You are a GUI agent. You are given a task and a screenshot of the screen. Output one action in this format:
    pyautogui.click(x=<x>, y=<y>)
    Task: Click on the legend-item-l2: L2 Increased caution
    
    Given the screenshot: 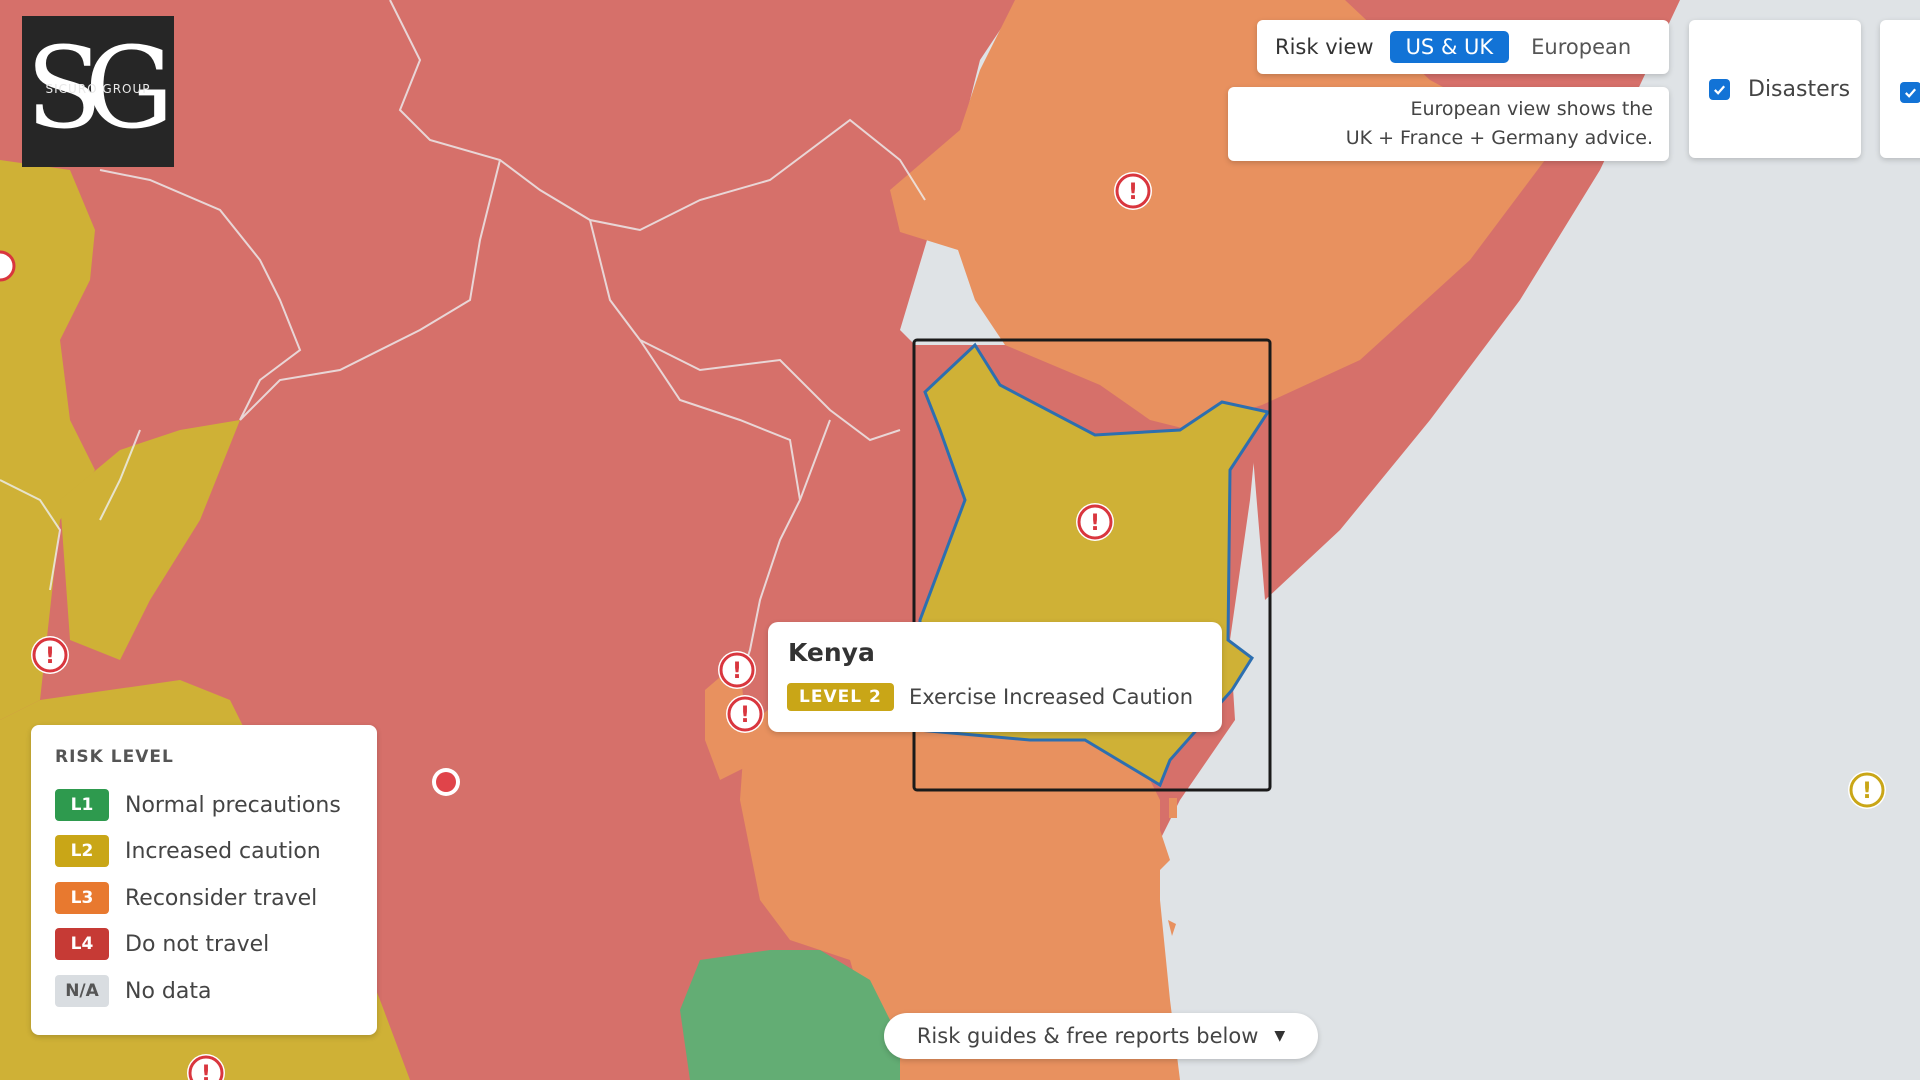 What is the action you would take?
    pyautogui.click(x=188, y=851)
    